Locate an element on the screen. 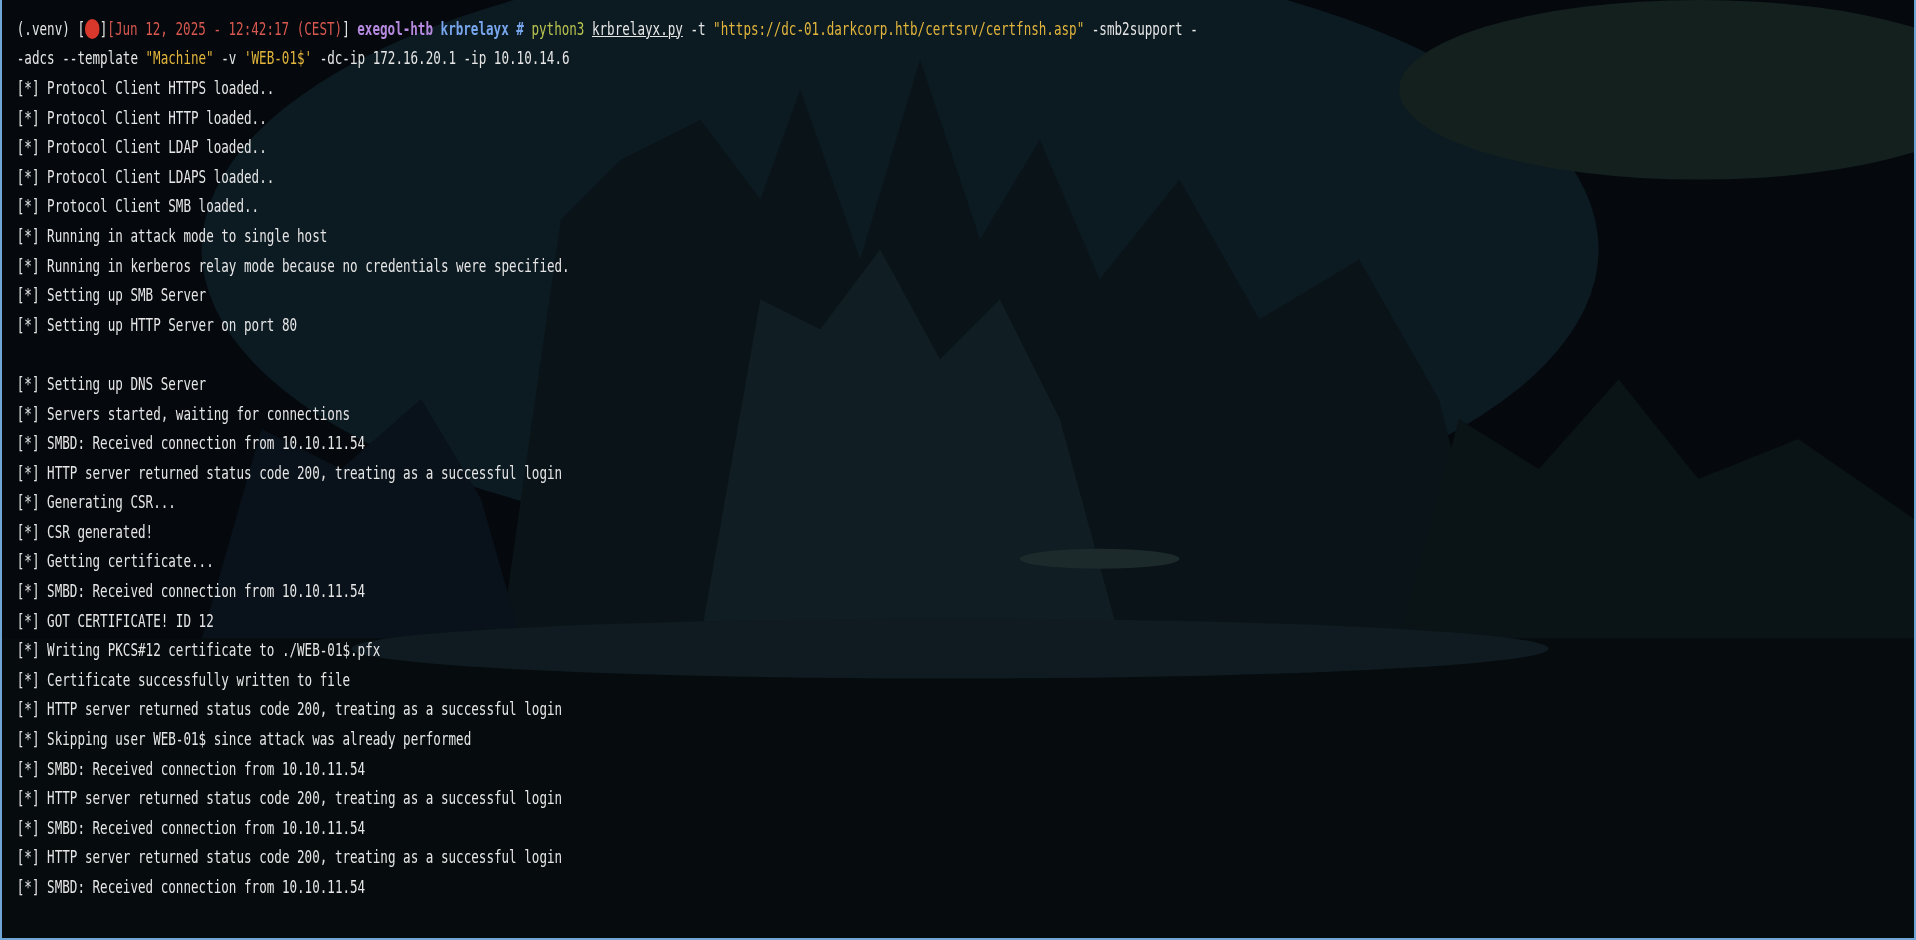 The image size is (1916, 940). output-line: [*] Running in kerberos relay mode because no credentials were specified. is located at coordinates (293, 265).